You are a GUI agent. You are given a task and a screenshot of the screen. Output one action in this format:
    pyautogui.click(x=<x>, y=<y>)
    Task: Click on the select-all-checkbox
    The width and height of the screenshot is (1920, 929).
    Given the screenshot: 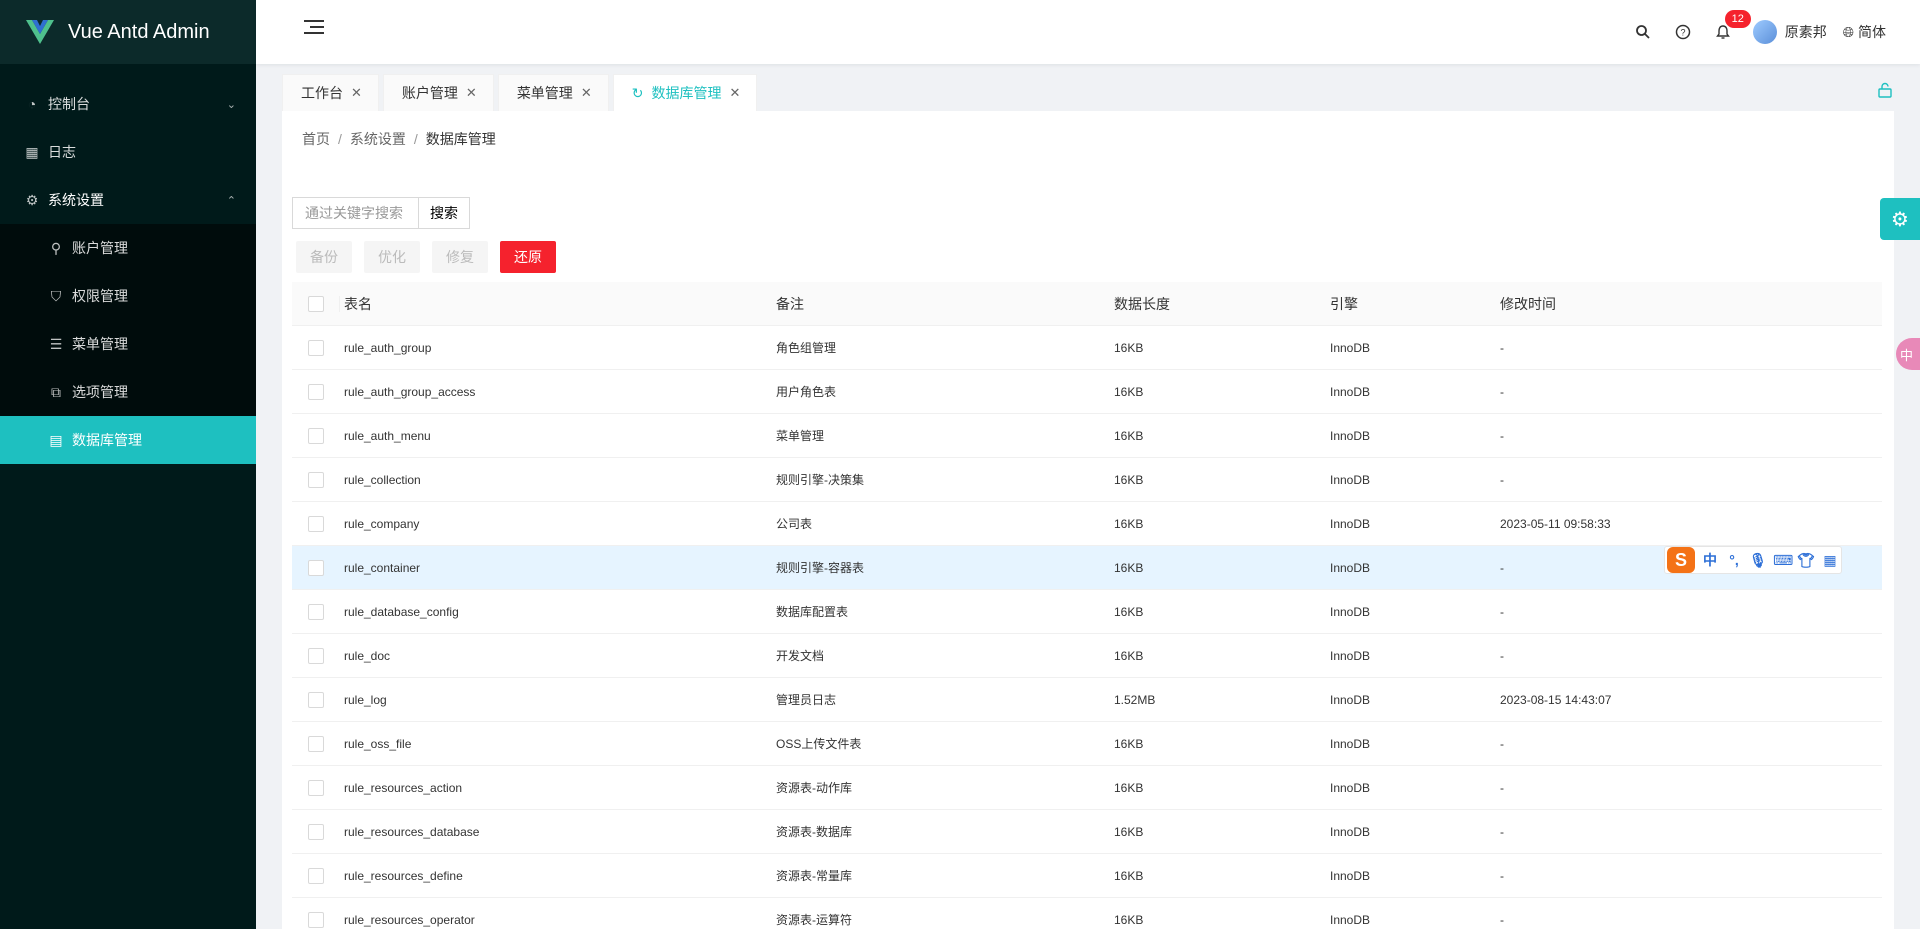 What is the action you would take?
    pyautogui.click(x=315, y=303)
    